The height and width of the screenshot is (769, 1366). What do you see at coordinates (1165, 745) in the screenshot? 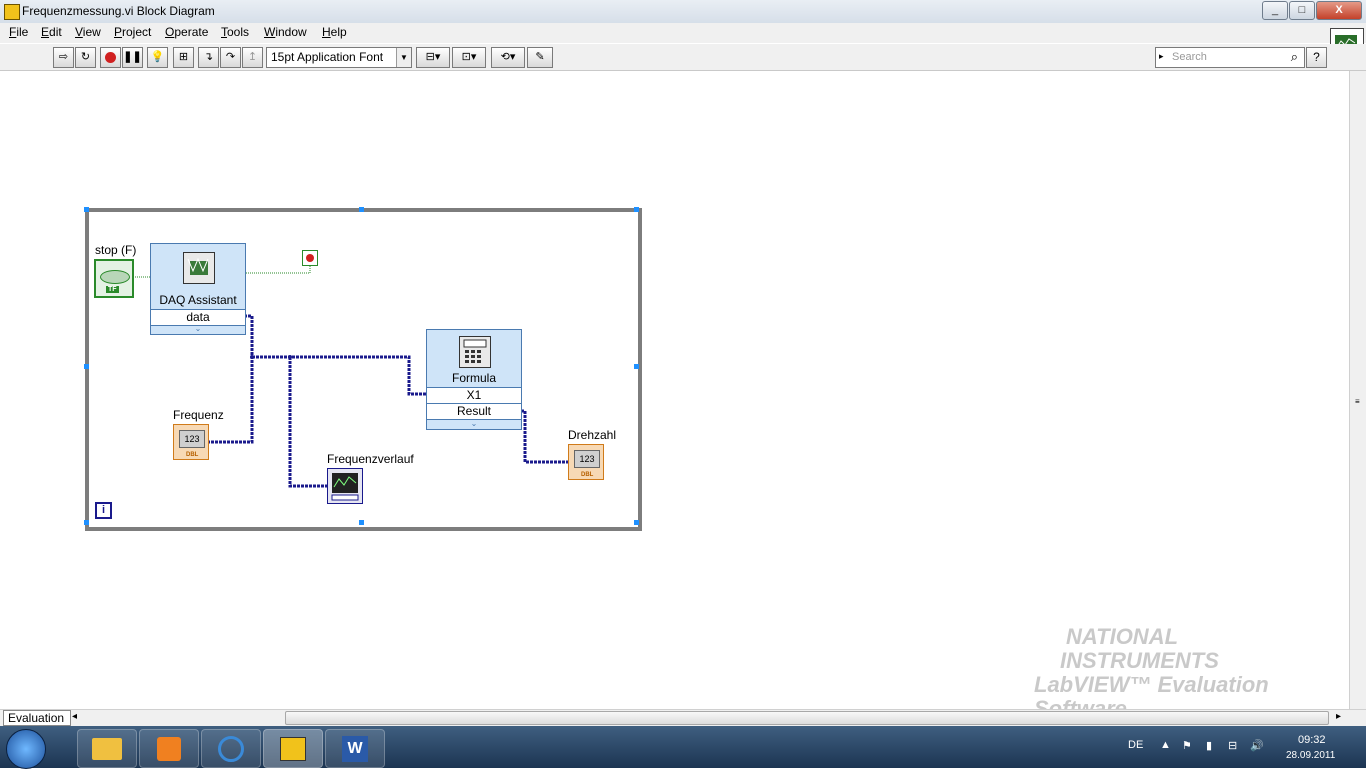
I see `show-hidden-icons-icon: ▲` at bounding box center [1165, 745].